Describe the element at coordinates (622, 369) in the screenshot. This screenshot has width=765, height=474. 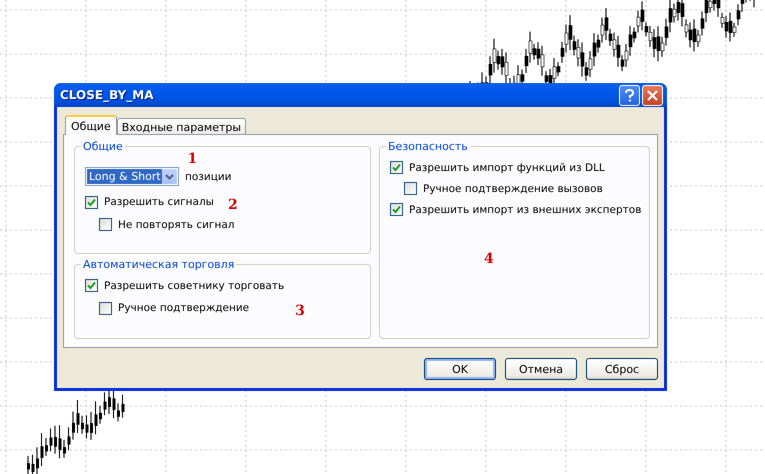
I see `dialog-button: Сброс` at that location.